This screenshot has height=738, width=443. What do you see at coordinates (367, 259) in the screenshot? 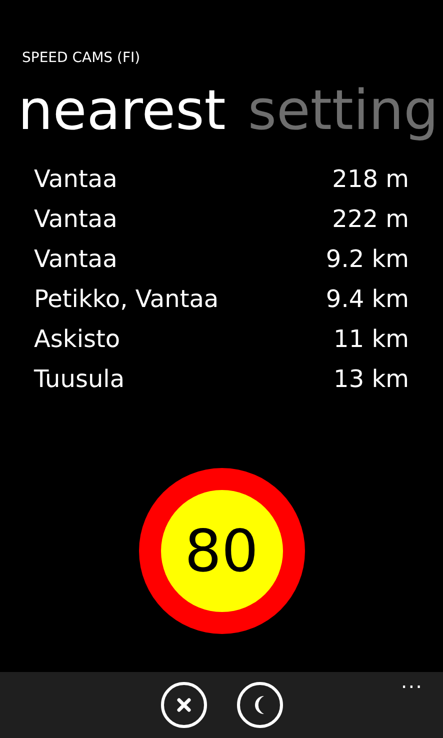
I see `distance-text: 9.2 km` at bounding box center [367, 259].